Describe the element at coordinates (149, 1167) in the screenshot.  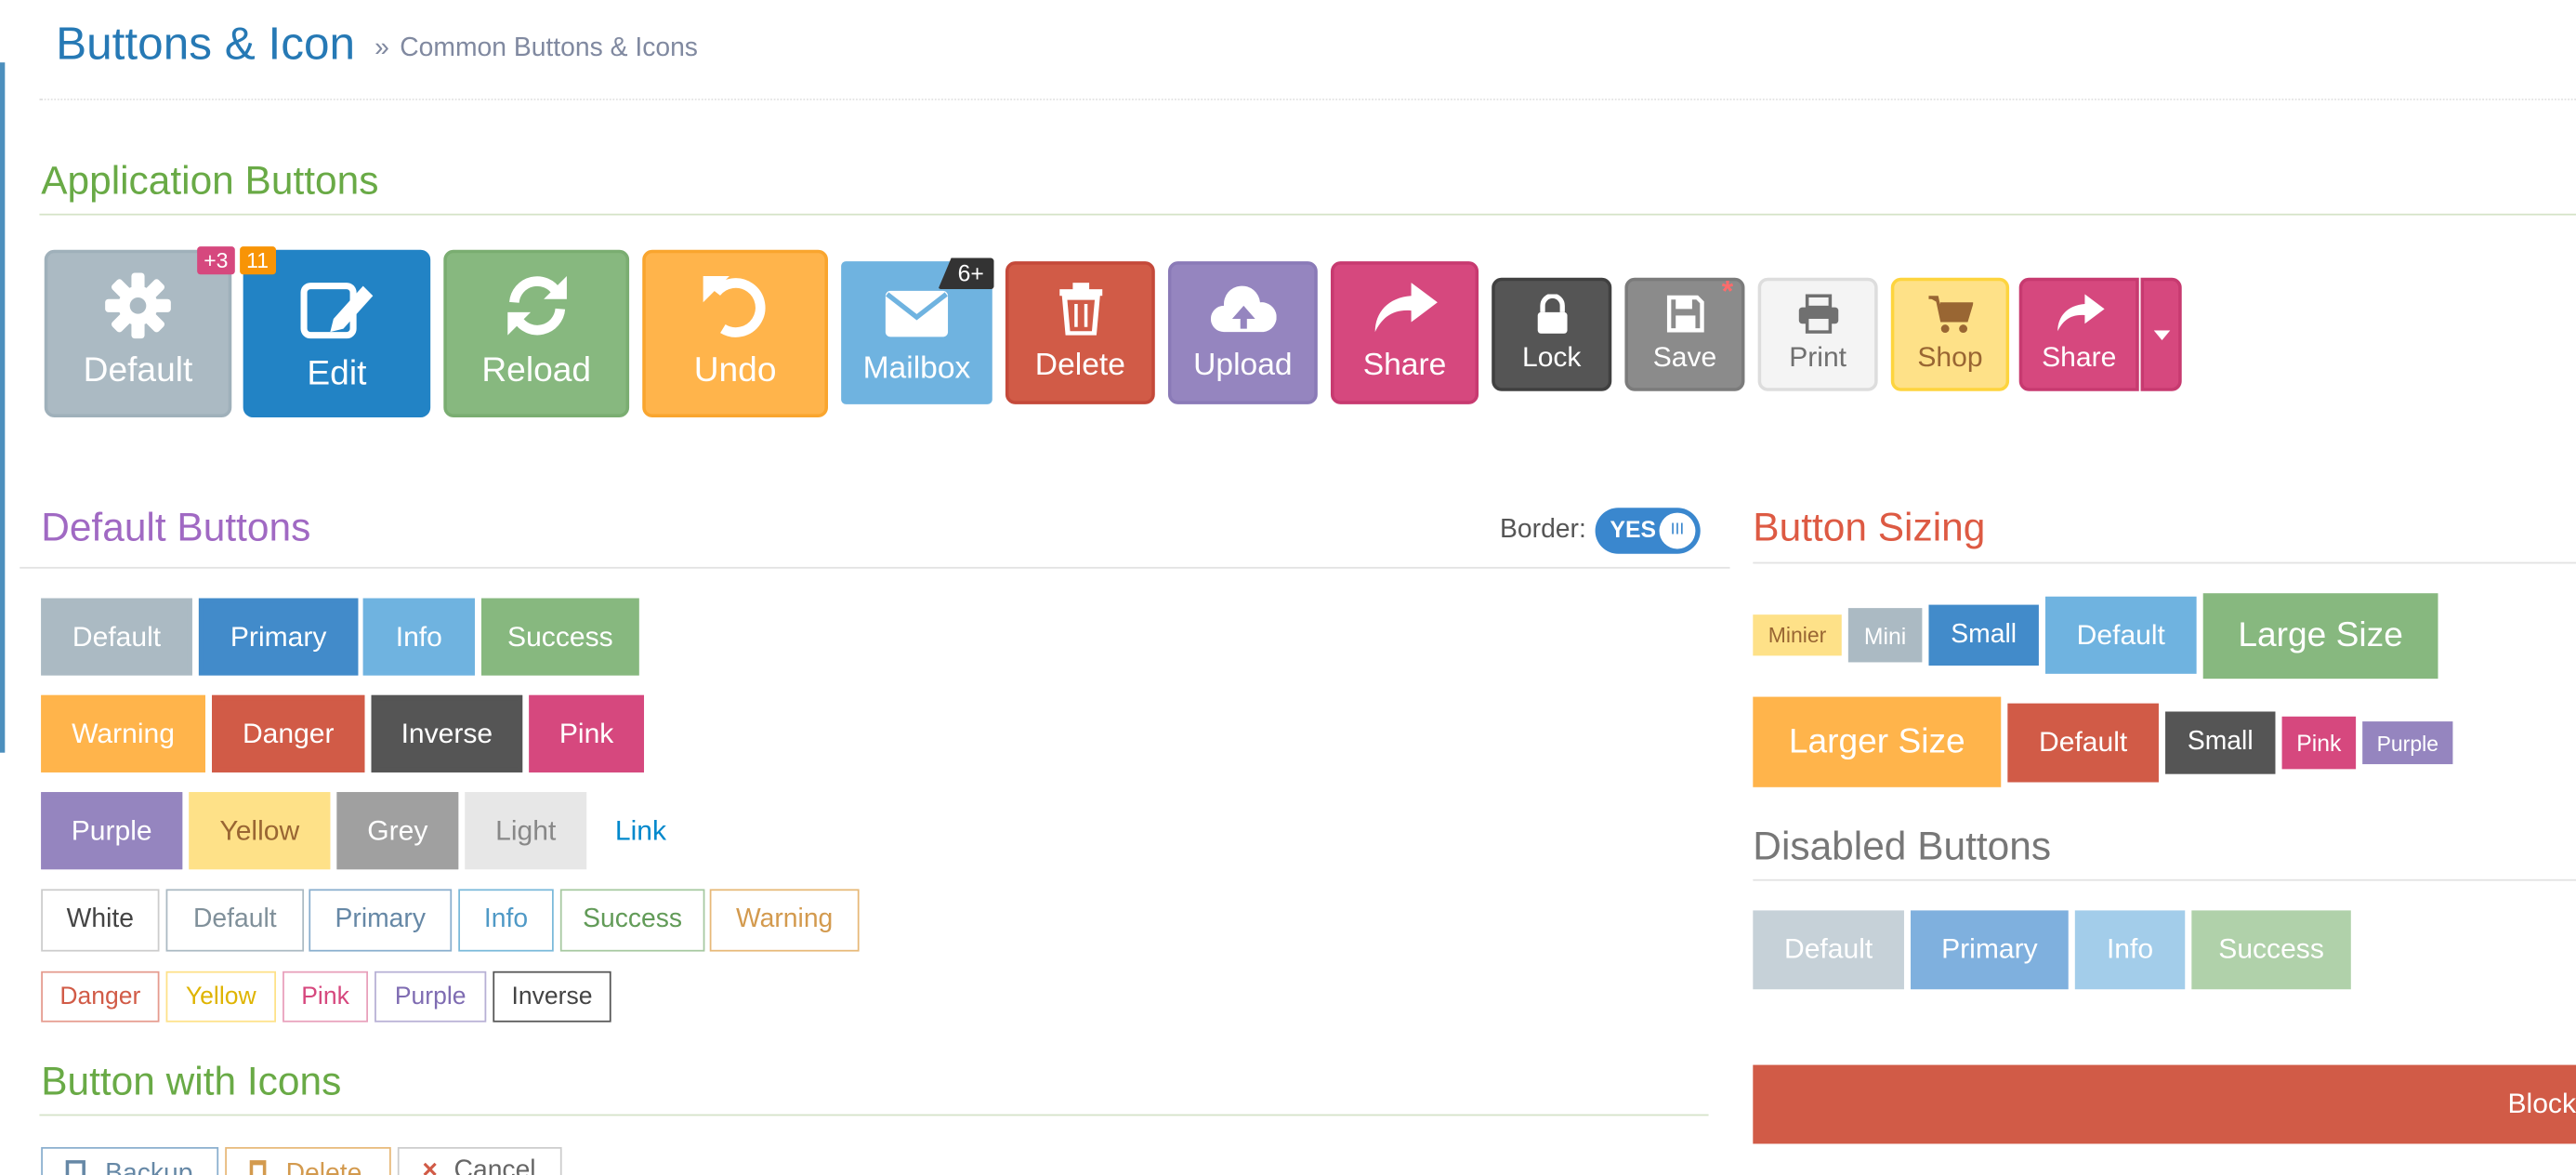
I see `backup-label: Backup` at that location.